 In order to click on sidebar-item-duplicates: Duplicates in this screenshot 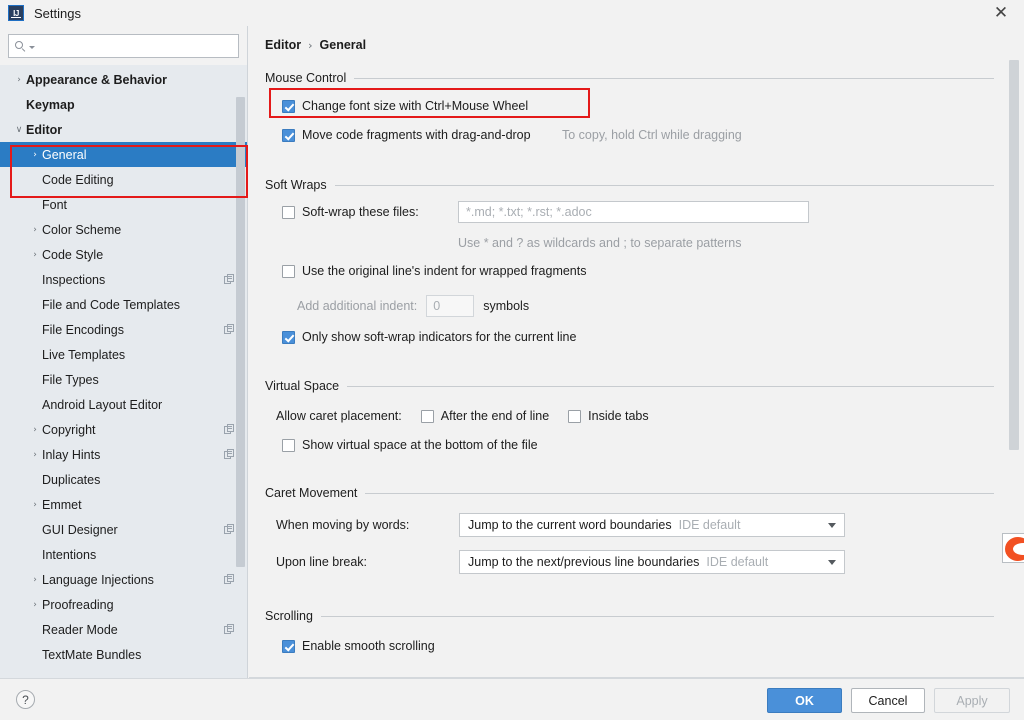, I will do `click(123, 479)`.